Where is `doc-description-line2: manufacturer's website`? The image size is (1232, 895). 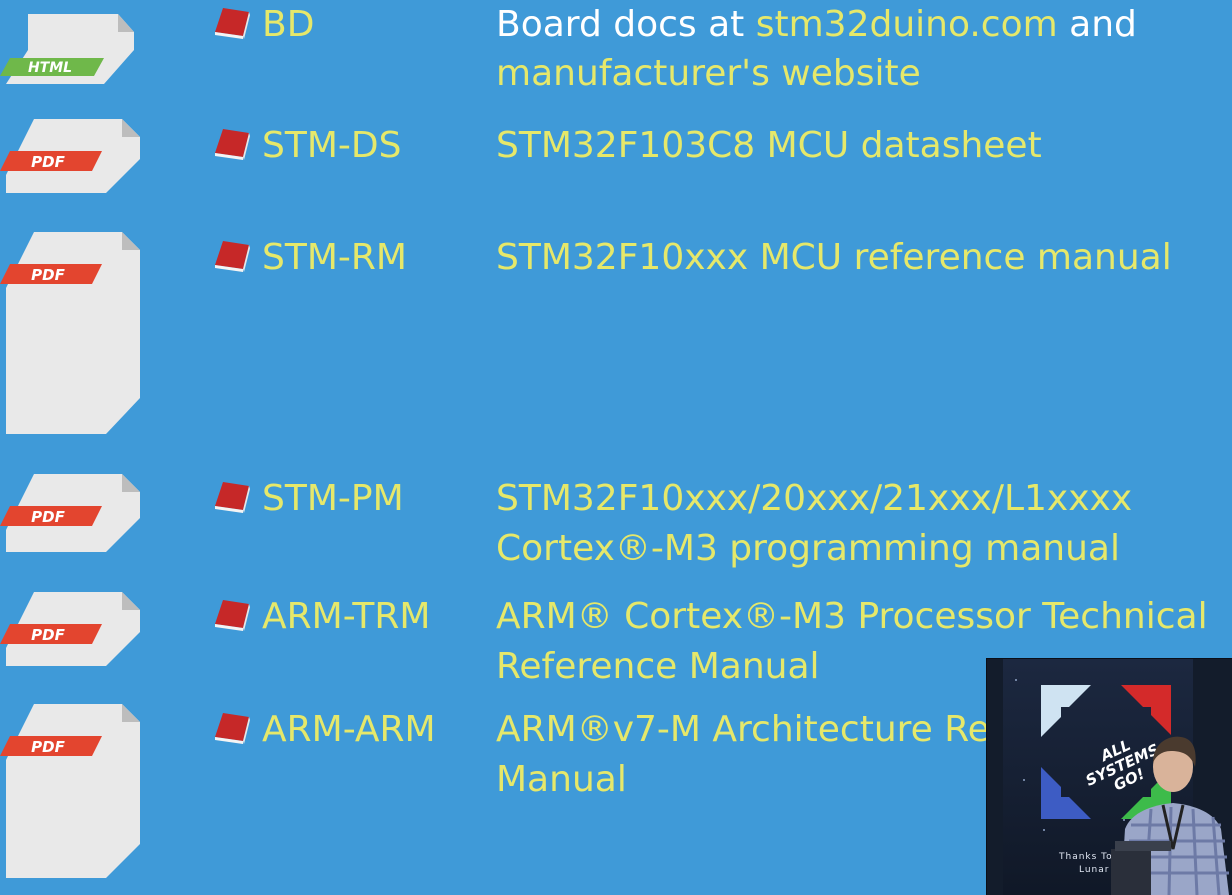 doc-description-line2: manufacturer's website is located at coordinates (708, 74).